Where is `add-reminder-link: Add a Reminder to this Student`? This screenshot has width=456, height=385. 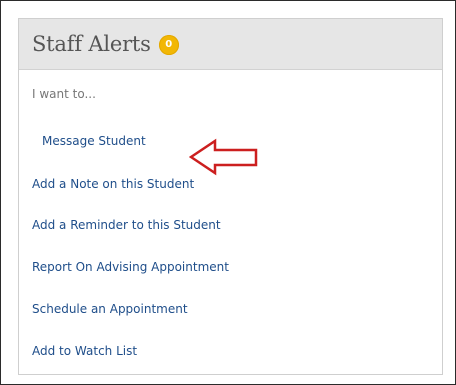 add-reminder-link: Add a Reminder to this Student is located at coordinates (126, 225).